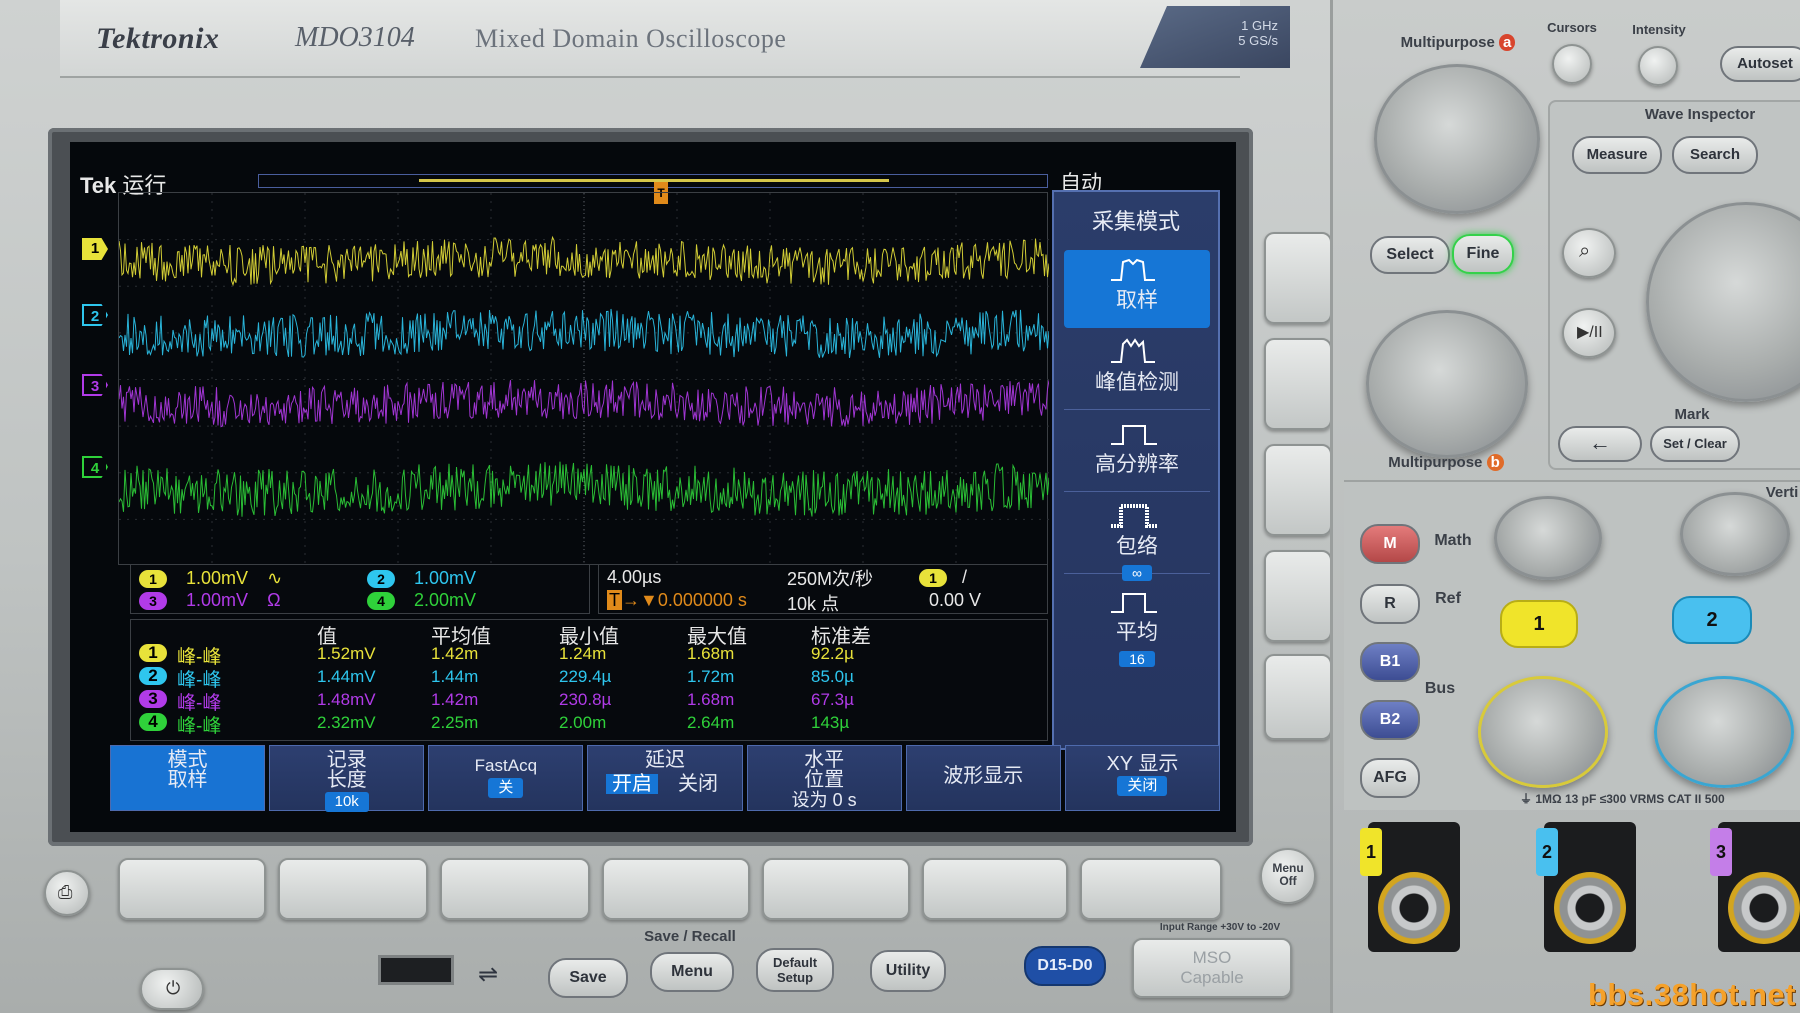 This screenshot has width=1800, height=1013. I want to click on measurement-mean: 1.44m, so click(455, 676).